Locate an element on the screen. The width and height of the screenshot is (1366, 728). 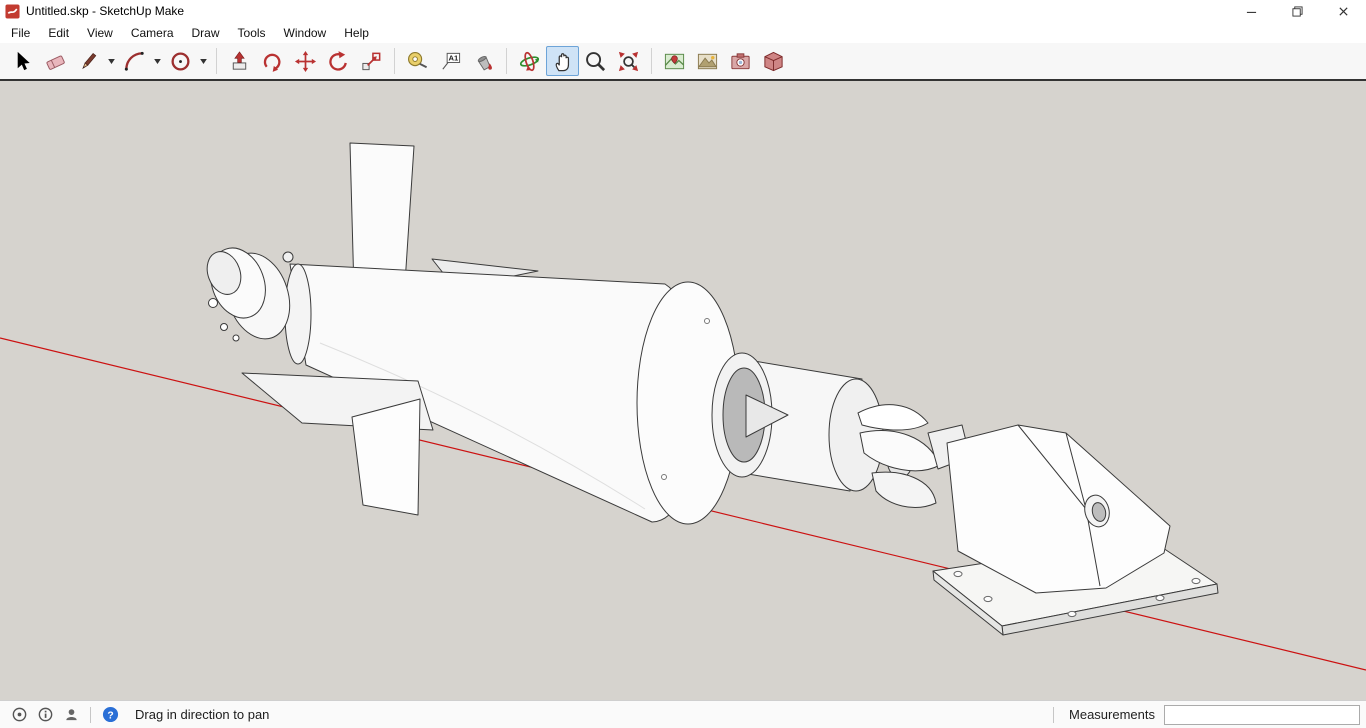
model-lower-fin is located at coordinates (386, 457).